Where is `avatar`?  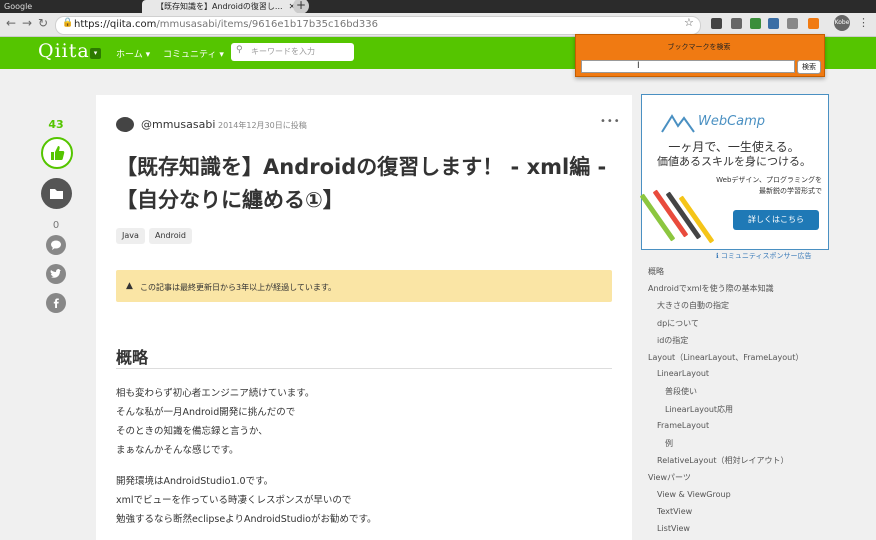
avatar is located at coordinates (125, 124).